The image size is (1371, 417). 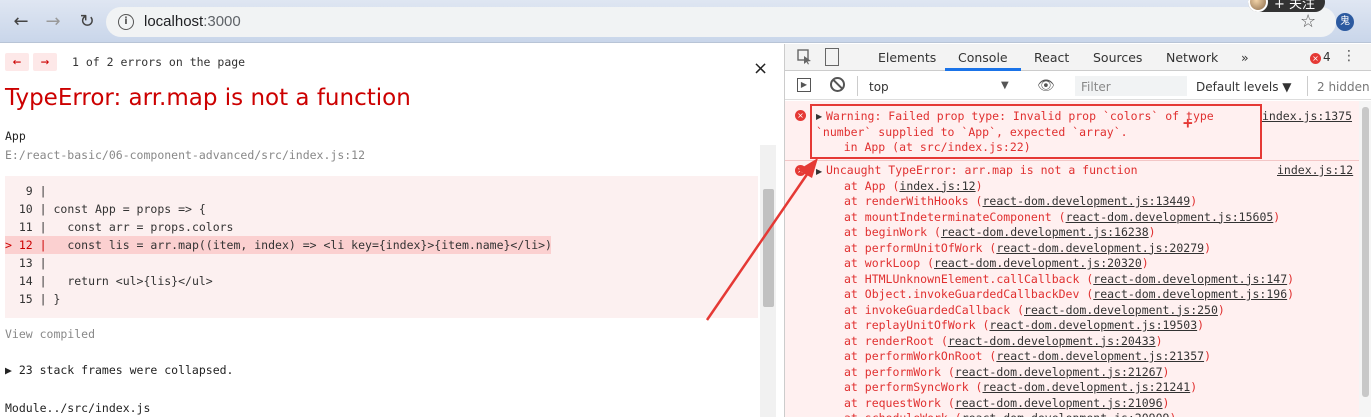 I want to click on stack-frame-link: react-dom.development.js:21357, so click(x=1100, y=356).